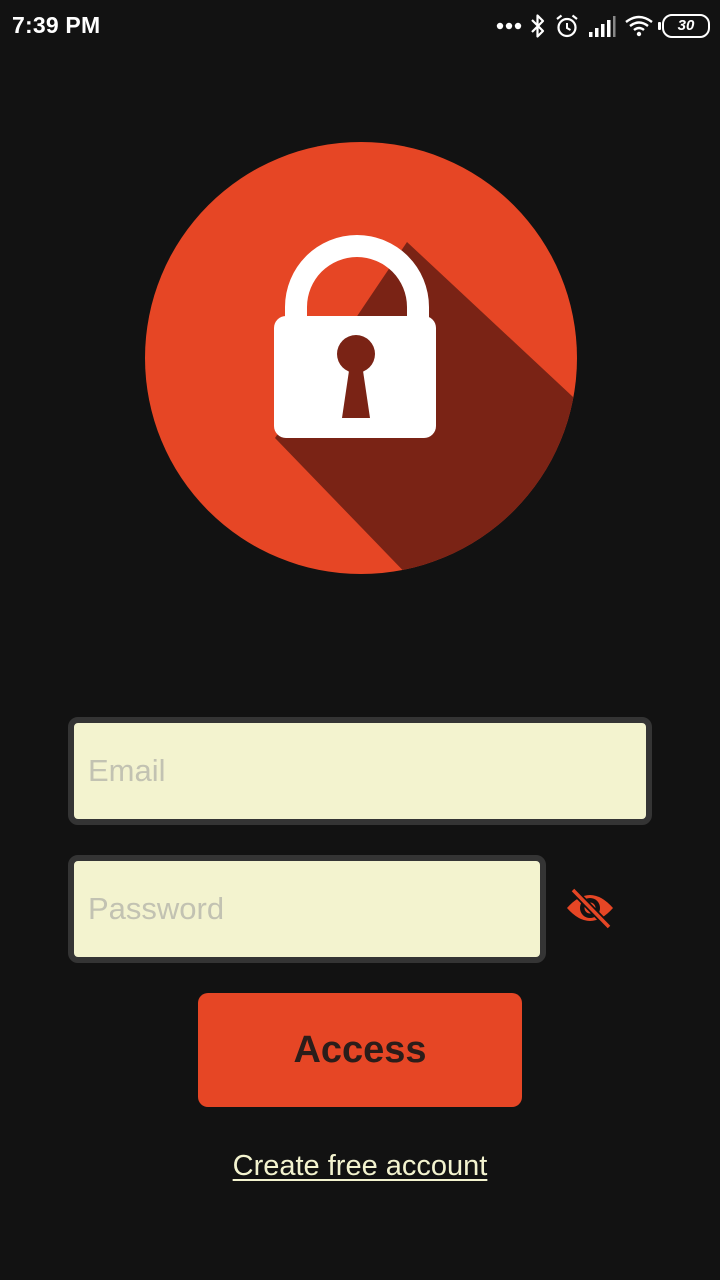 The width and height of the screenshot is (720, 1280). Describe the element at coordinates (360, 26) in the screenshot. I see `status-bar: 7:39 PM 30` at that location.